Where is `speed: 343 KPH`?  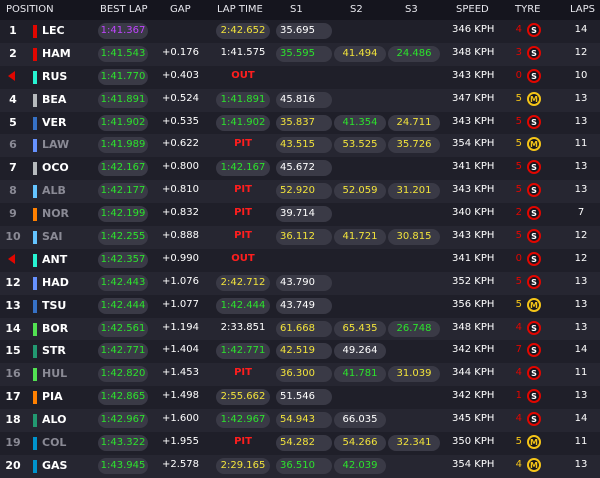
speed: 343 KPH is located at coordinates (473, 121).